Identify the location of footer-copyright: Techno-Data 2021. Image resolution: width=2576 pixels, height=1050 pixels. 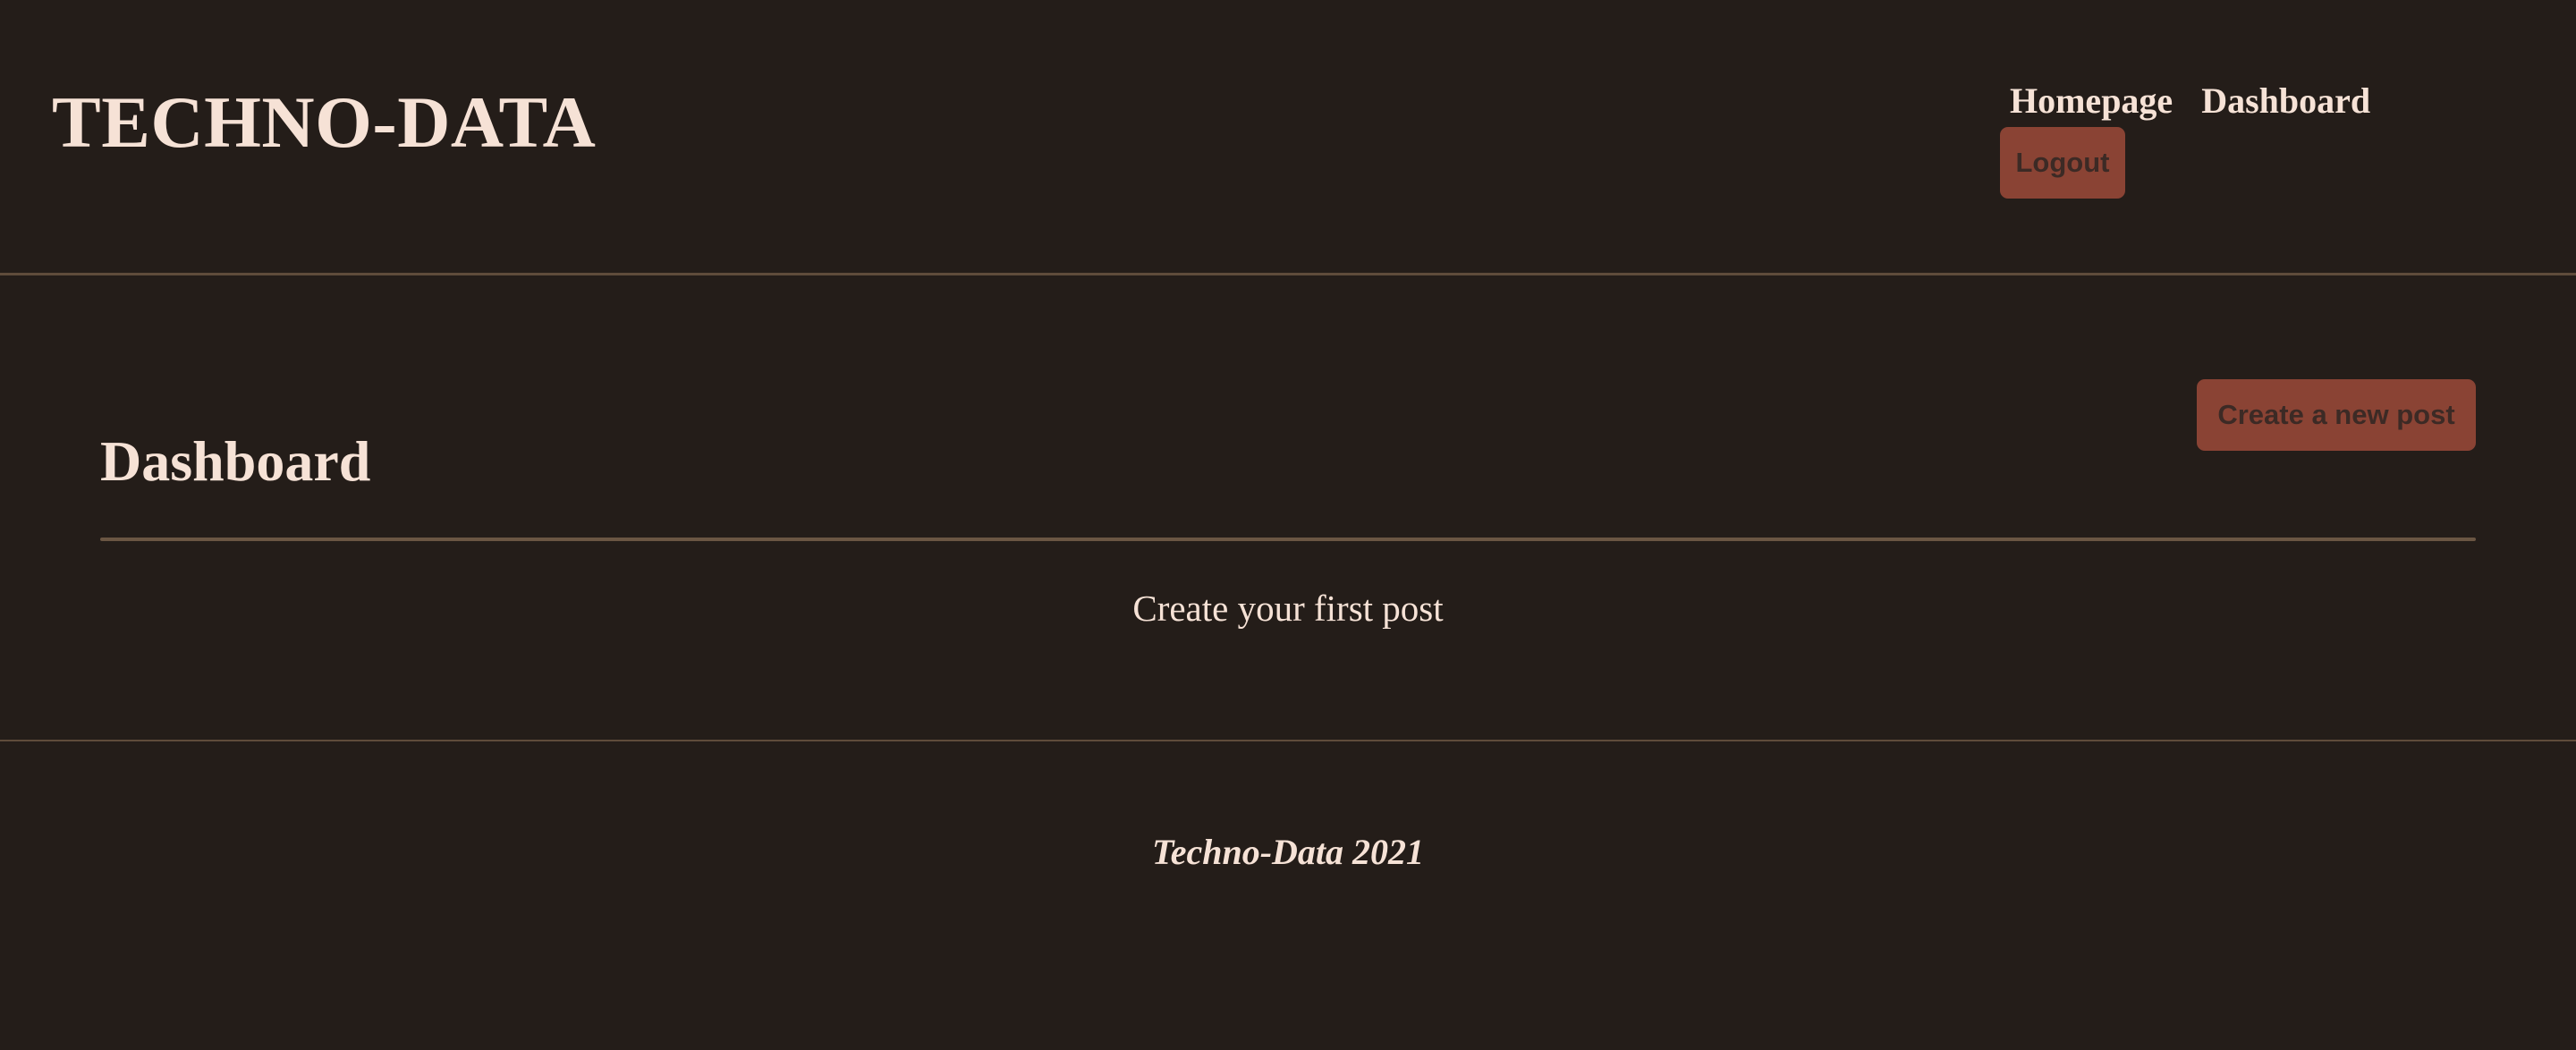
(1288, 852).